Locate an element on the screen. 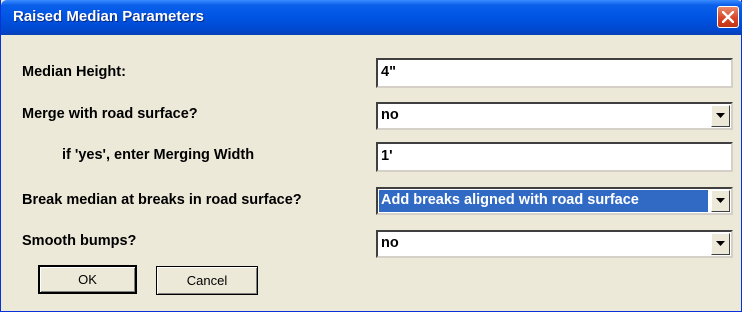  close-icon is located at coordinates (728, 17).